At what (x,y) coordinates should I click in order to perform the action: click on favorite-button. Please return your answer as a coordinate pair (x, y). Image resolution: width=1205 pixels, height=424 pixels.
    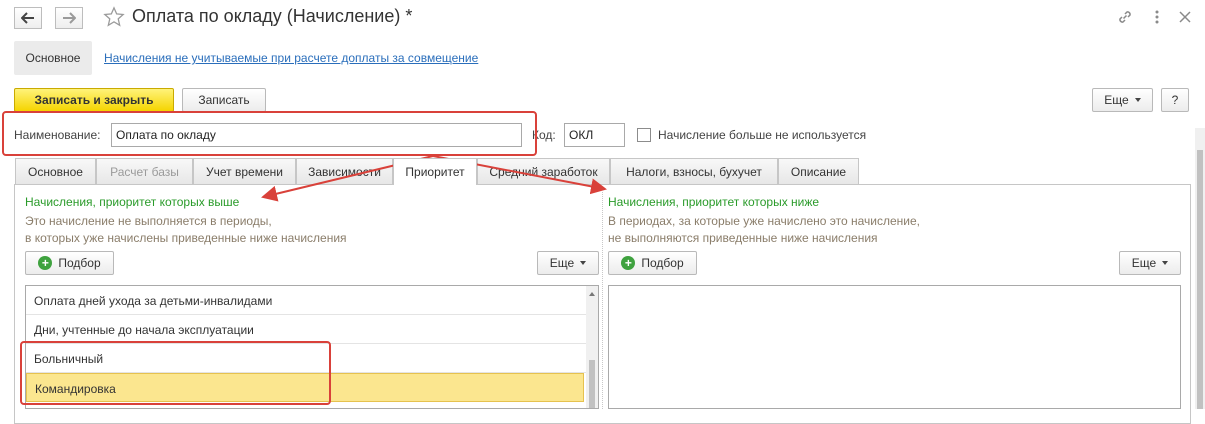
    Looking at the image, I should click on (114, 18).